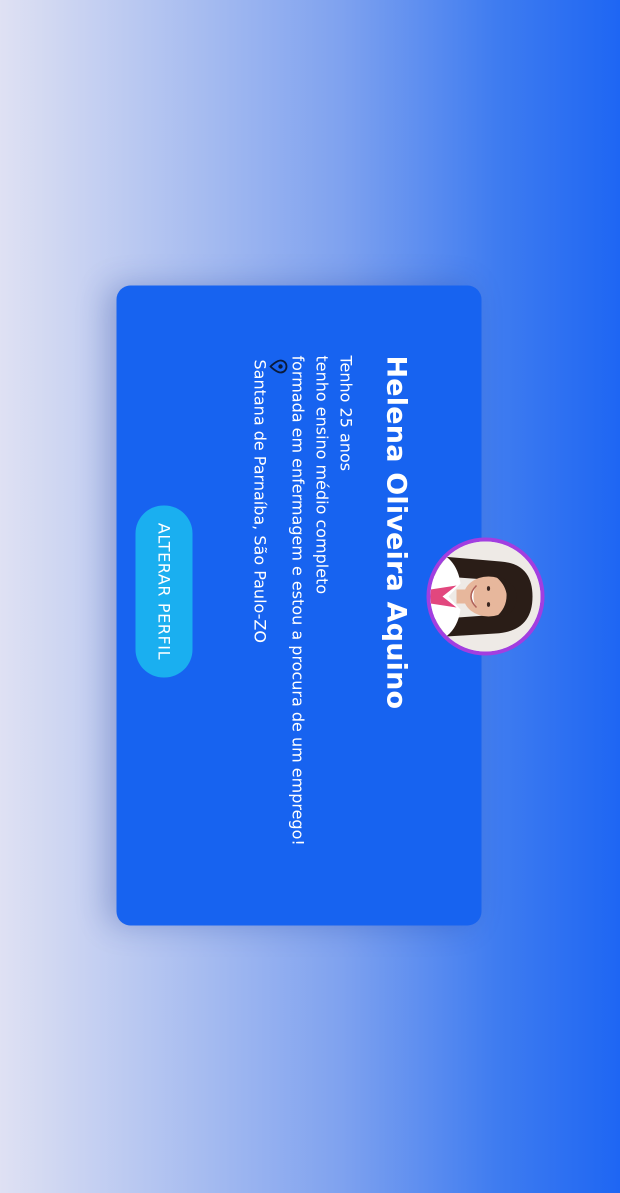 The image size is (620, 1193). I want to click on location-text: Santana de Parnaíba, São Paulo-ZO, so click(260, 501).